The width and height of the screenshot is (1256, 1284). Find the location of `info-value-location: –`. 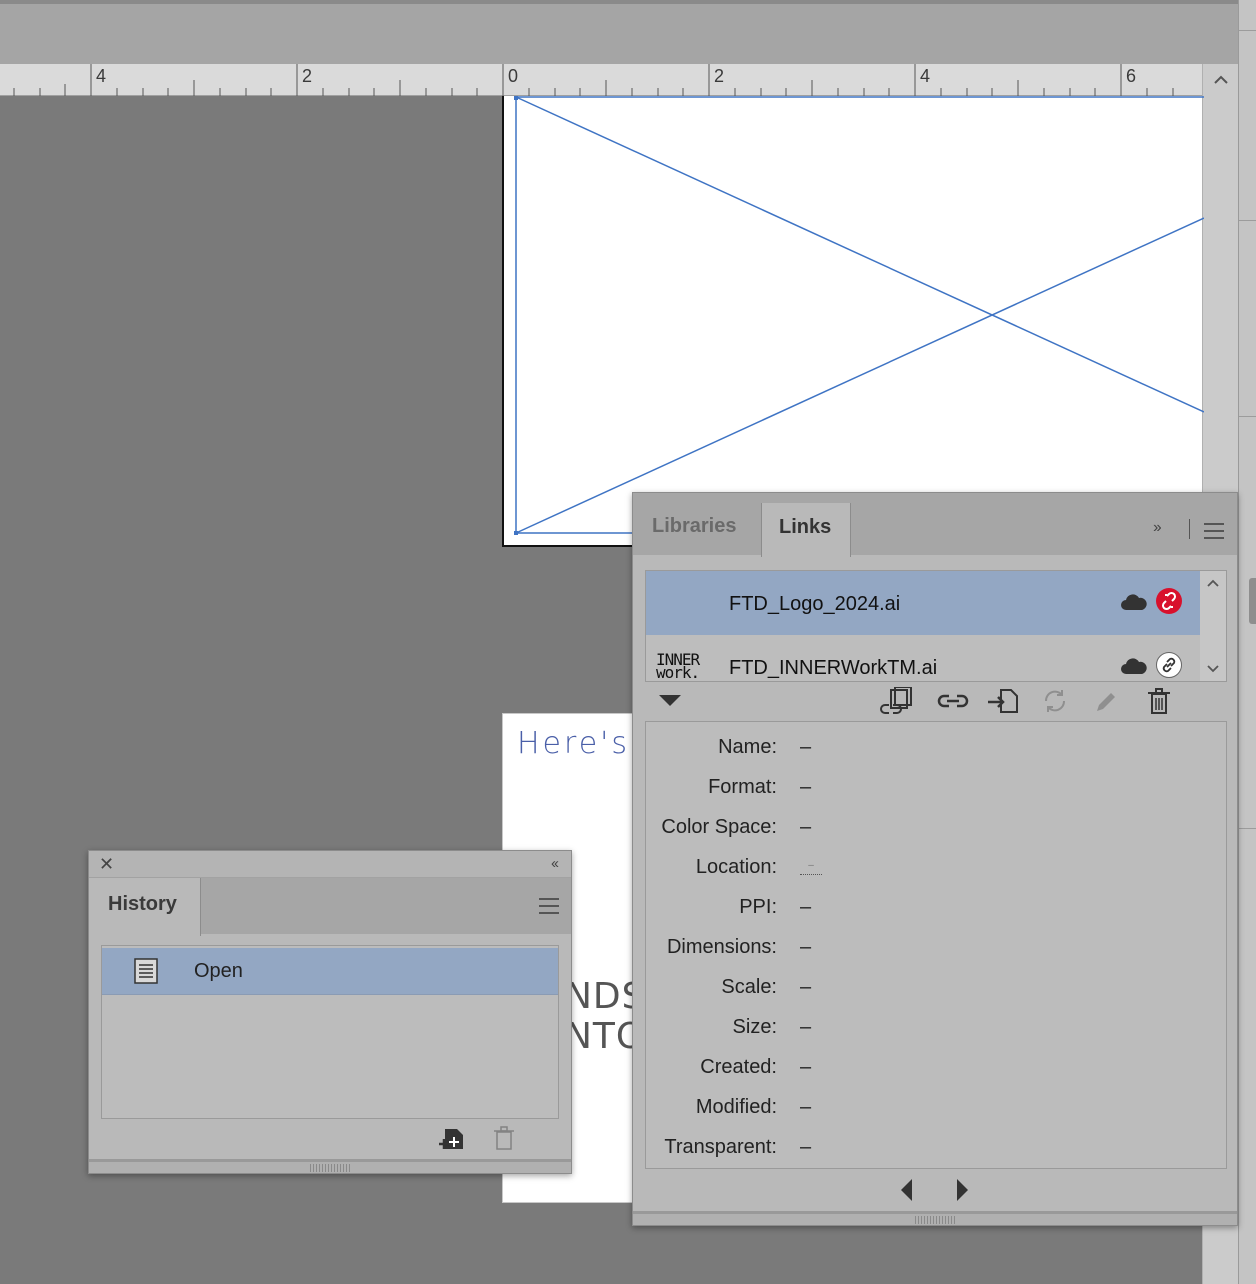

info-value-location: – is located at coordinates (811, 867).